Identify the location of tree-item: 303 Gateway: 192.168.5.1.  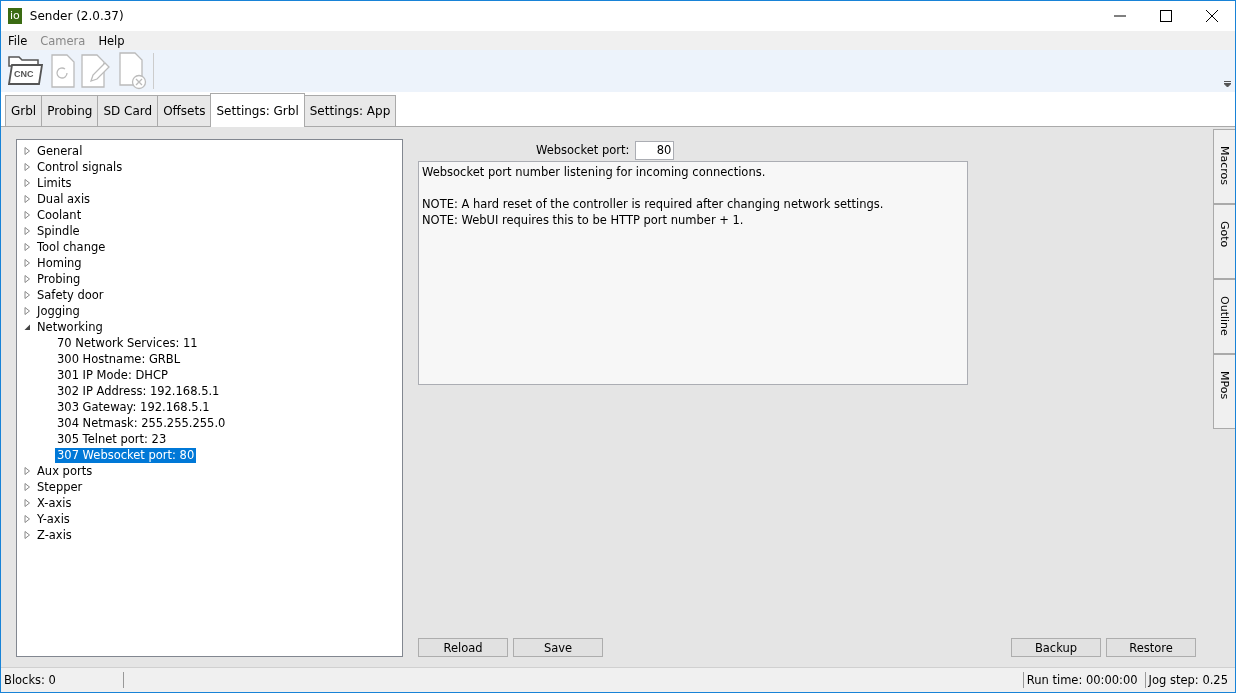
(133, 407).